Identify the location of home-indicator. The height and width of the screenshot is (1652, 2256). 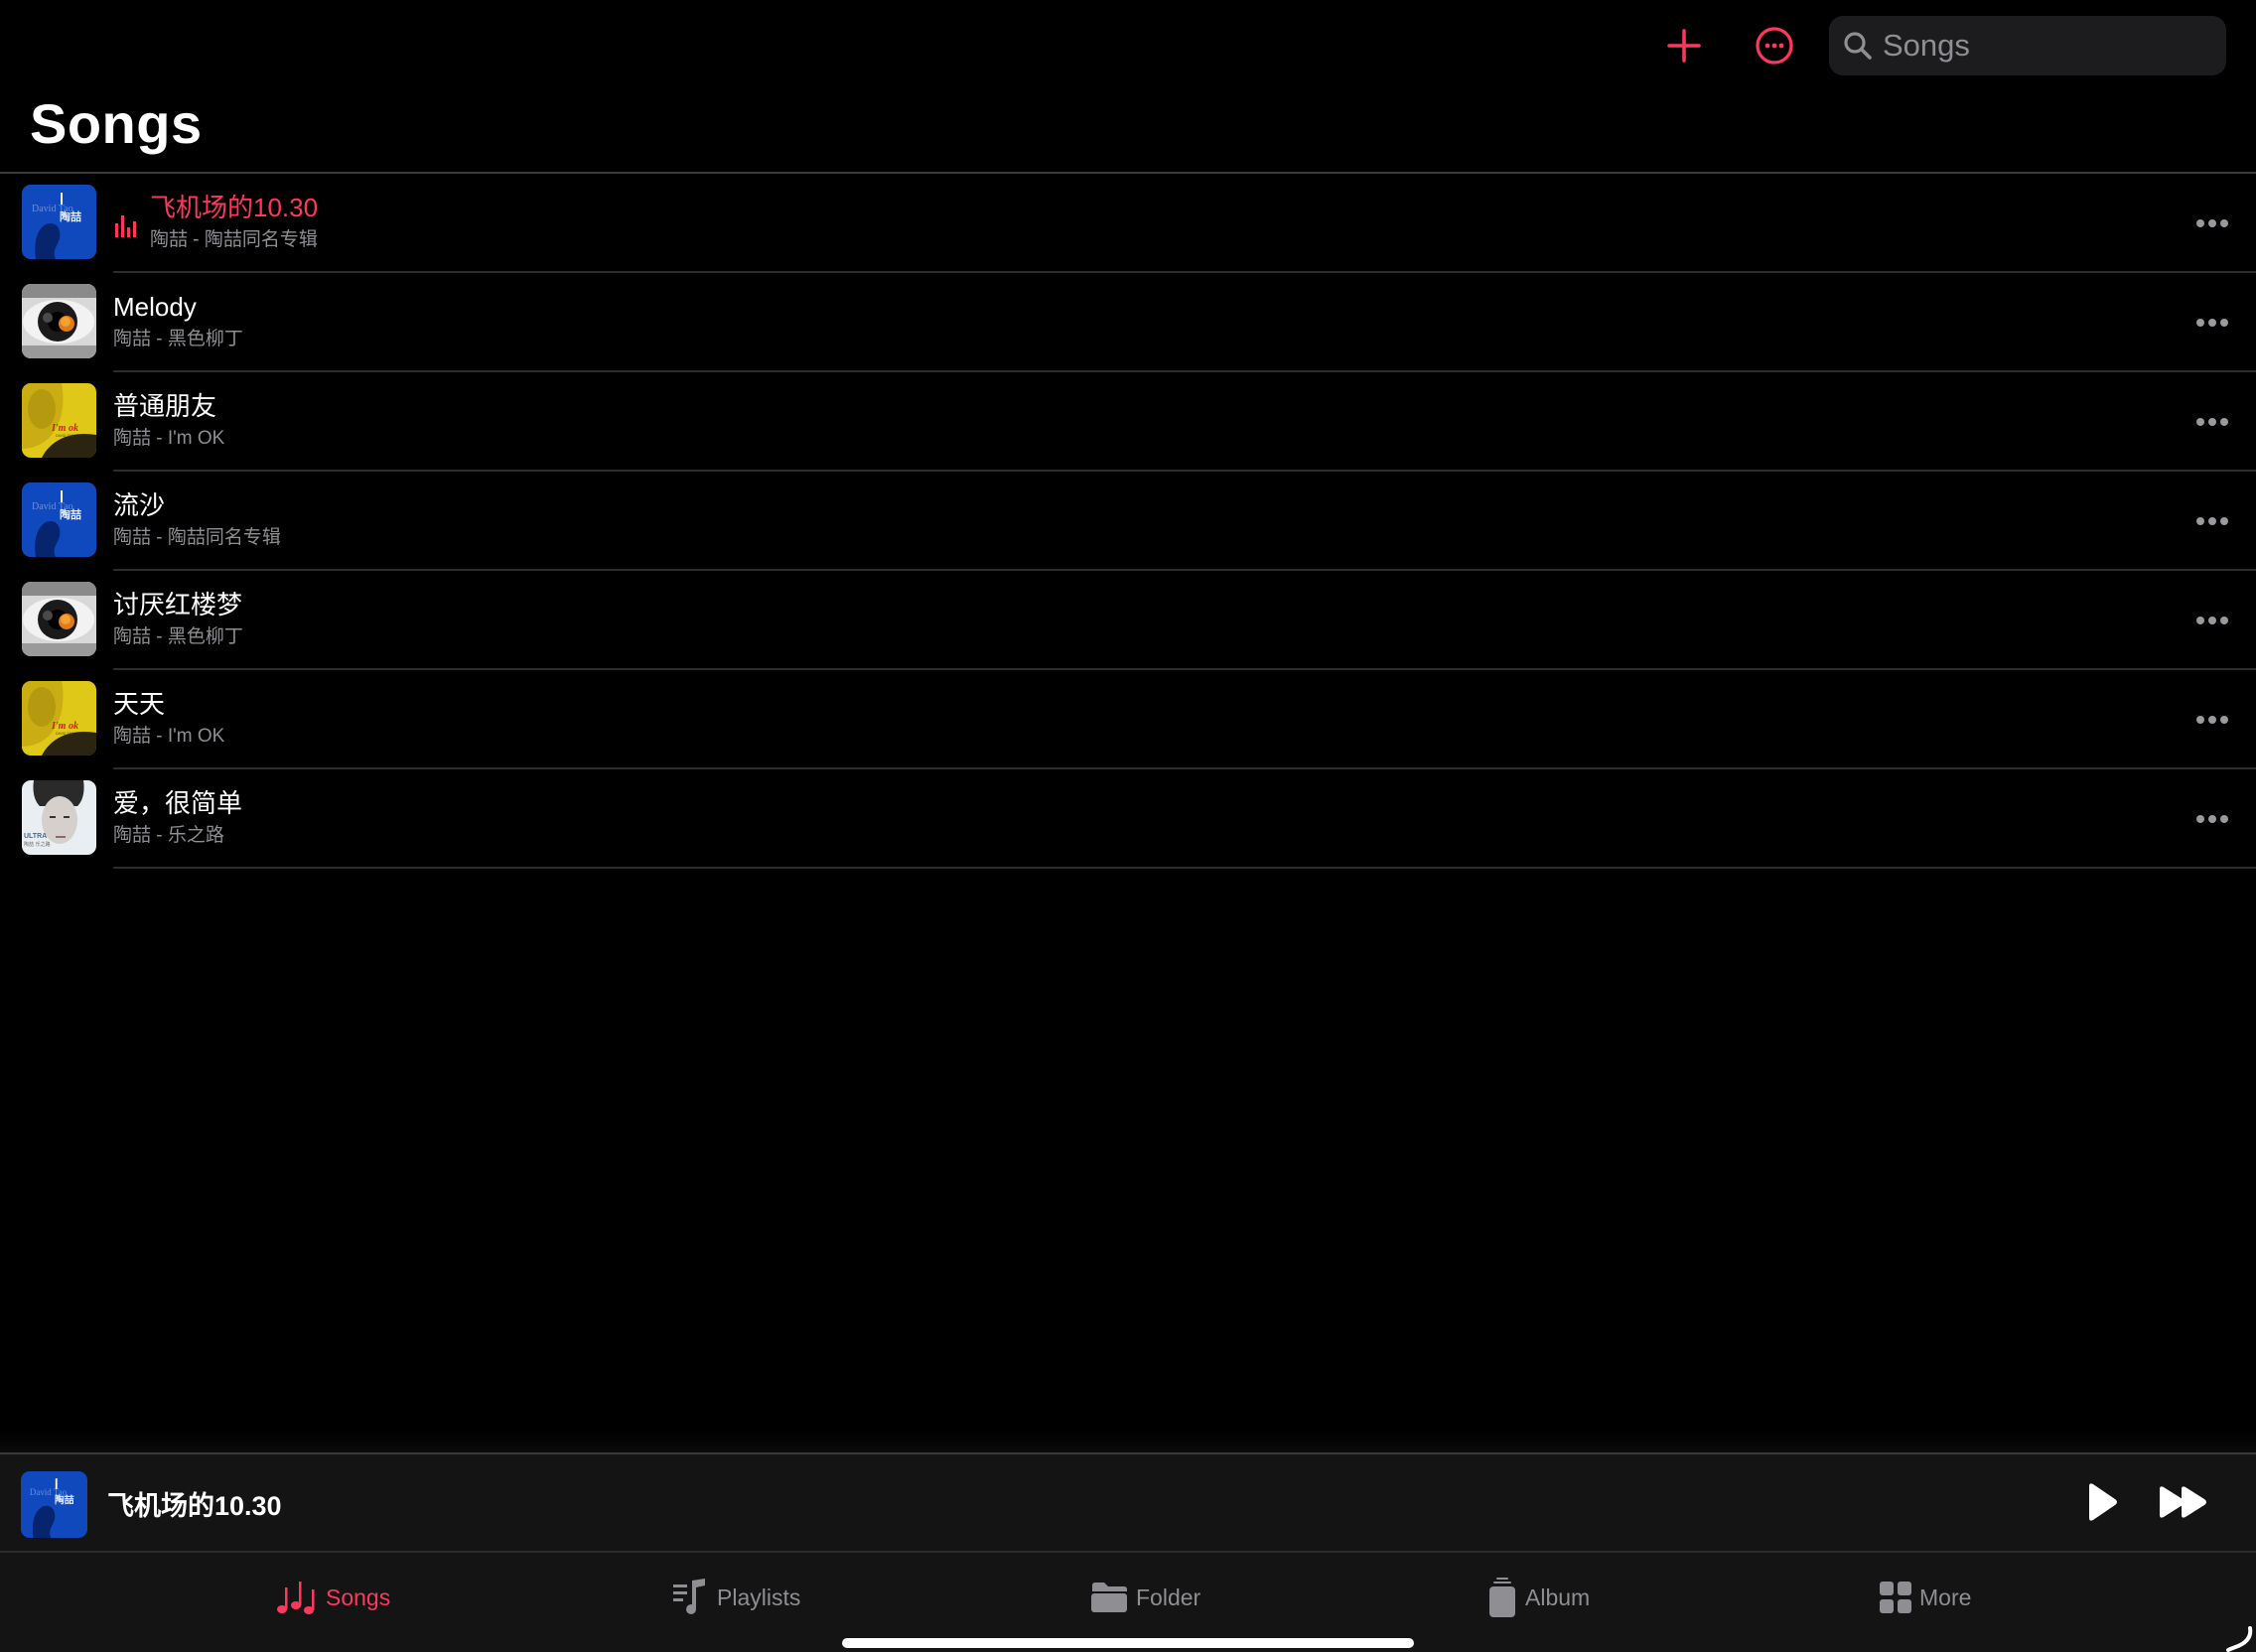
(1128, 1643).